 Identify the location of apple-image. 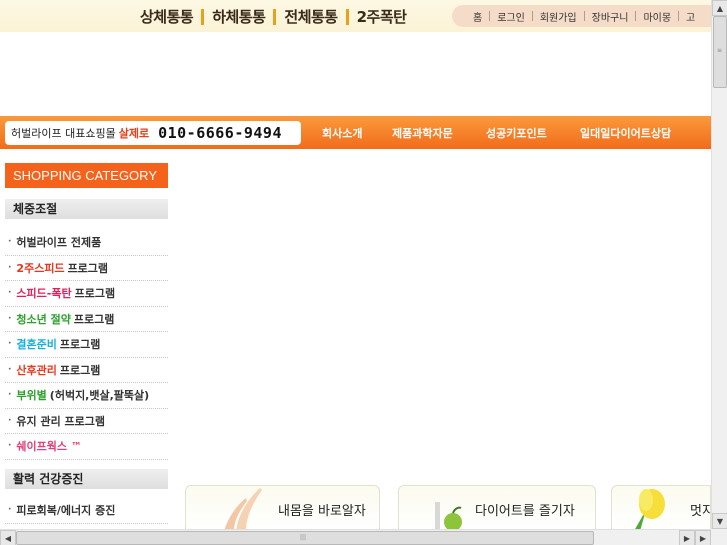
(448, 515).